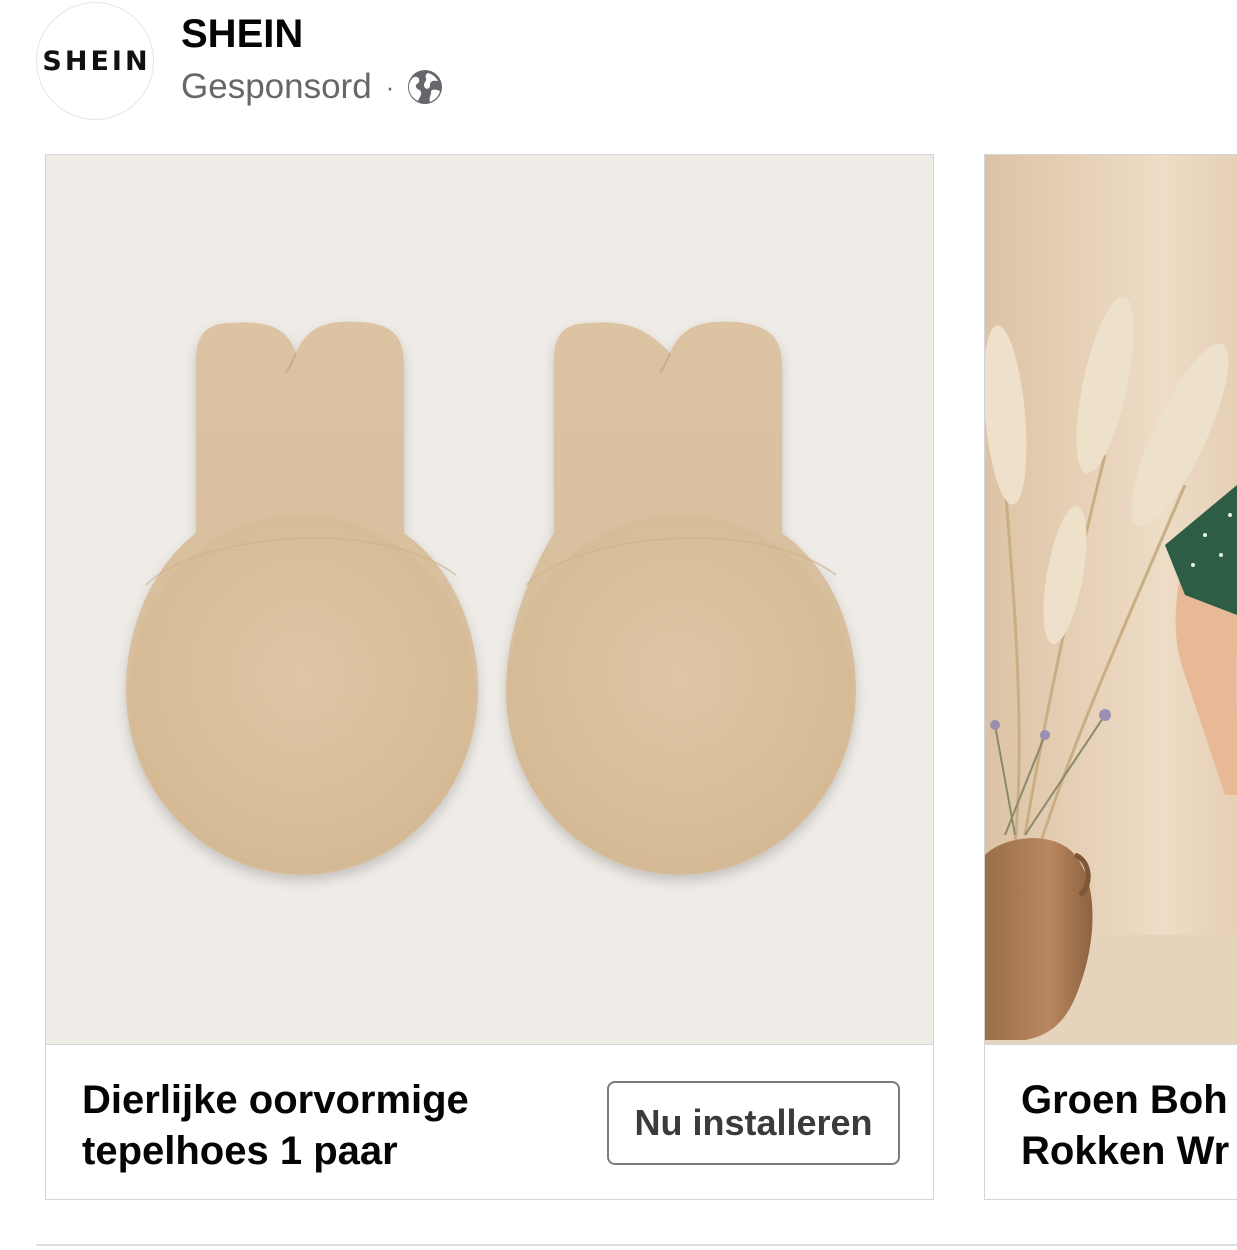 The height and width of the screenshot is (1250, 1237). Describe the element at coordinates (1129, 1126) in the screenshot. I see `product-title: Groen Boh Rokken Wr` at that location.